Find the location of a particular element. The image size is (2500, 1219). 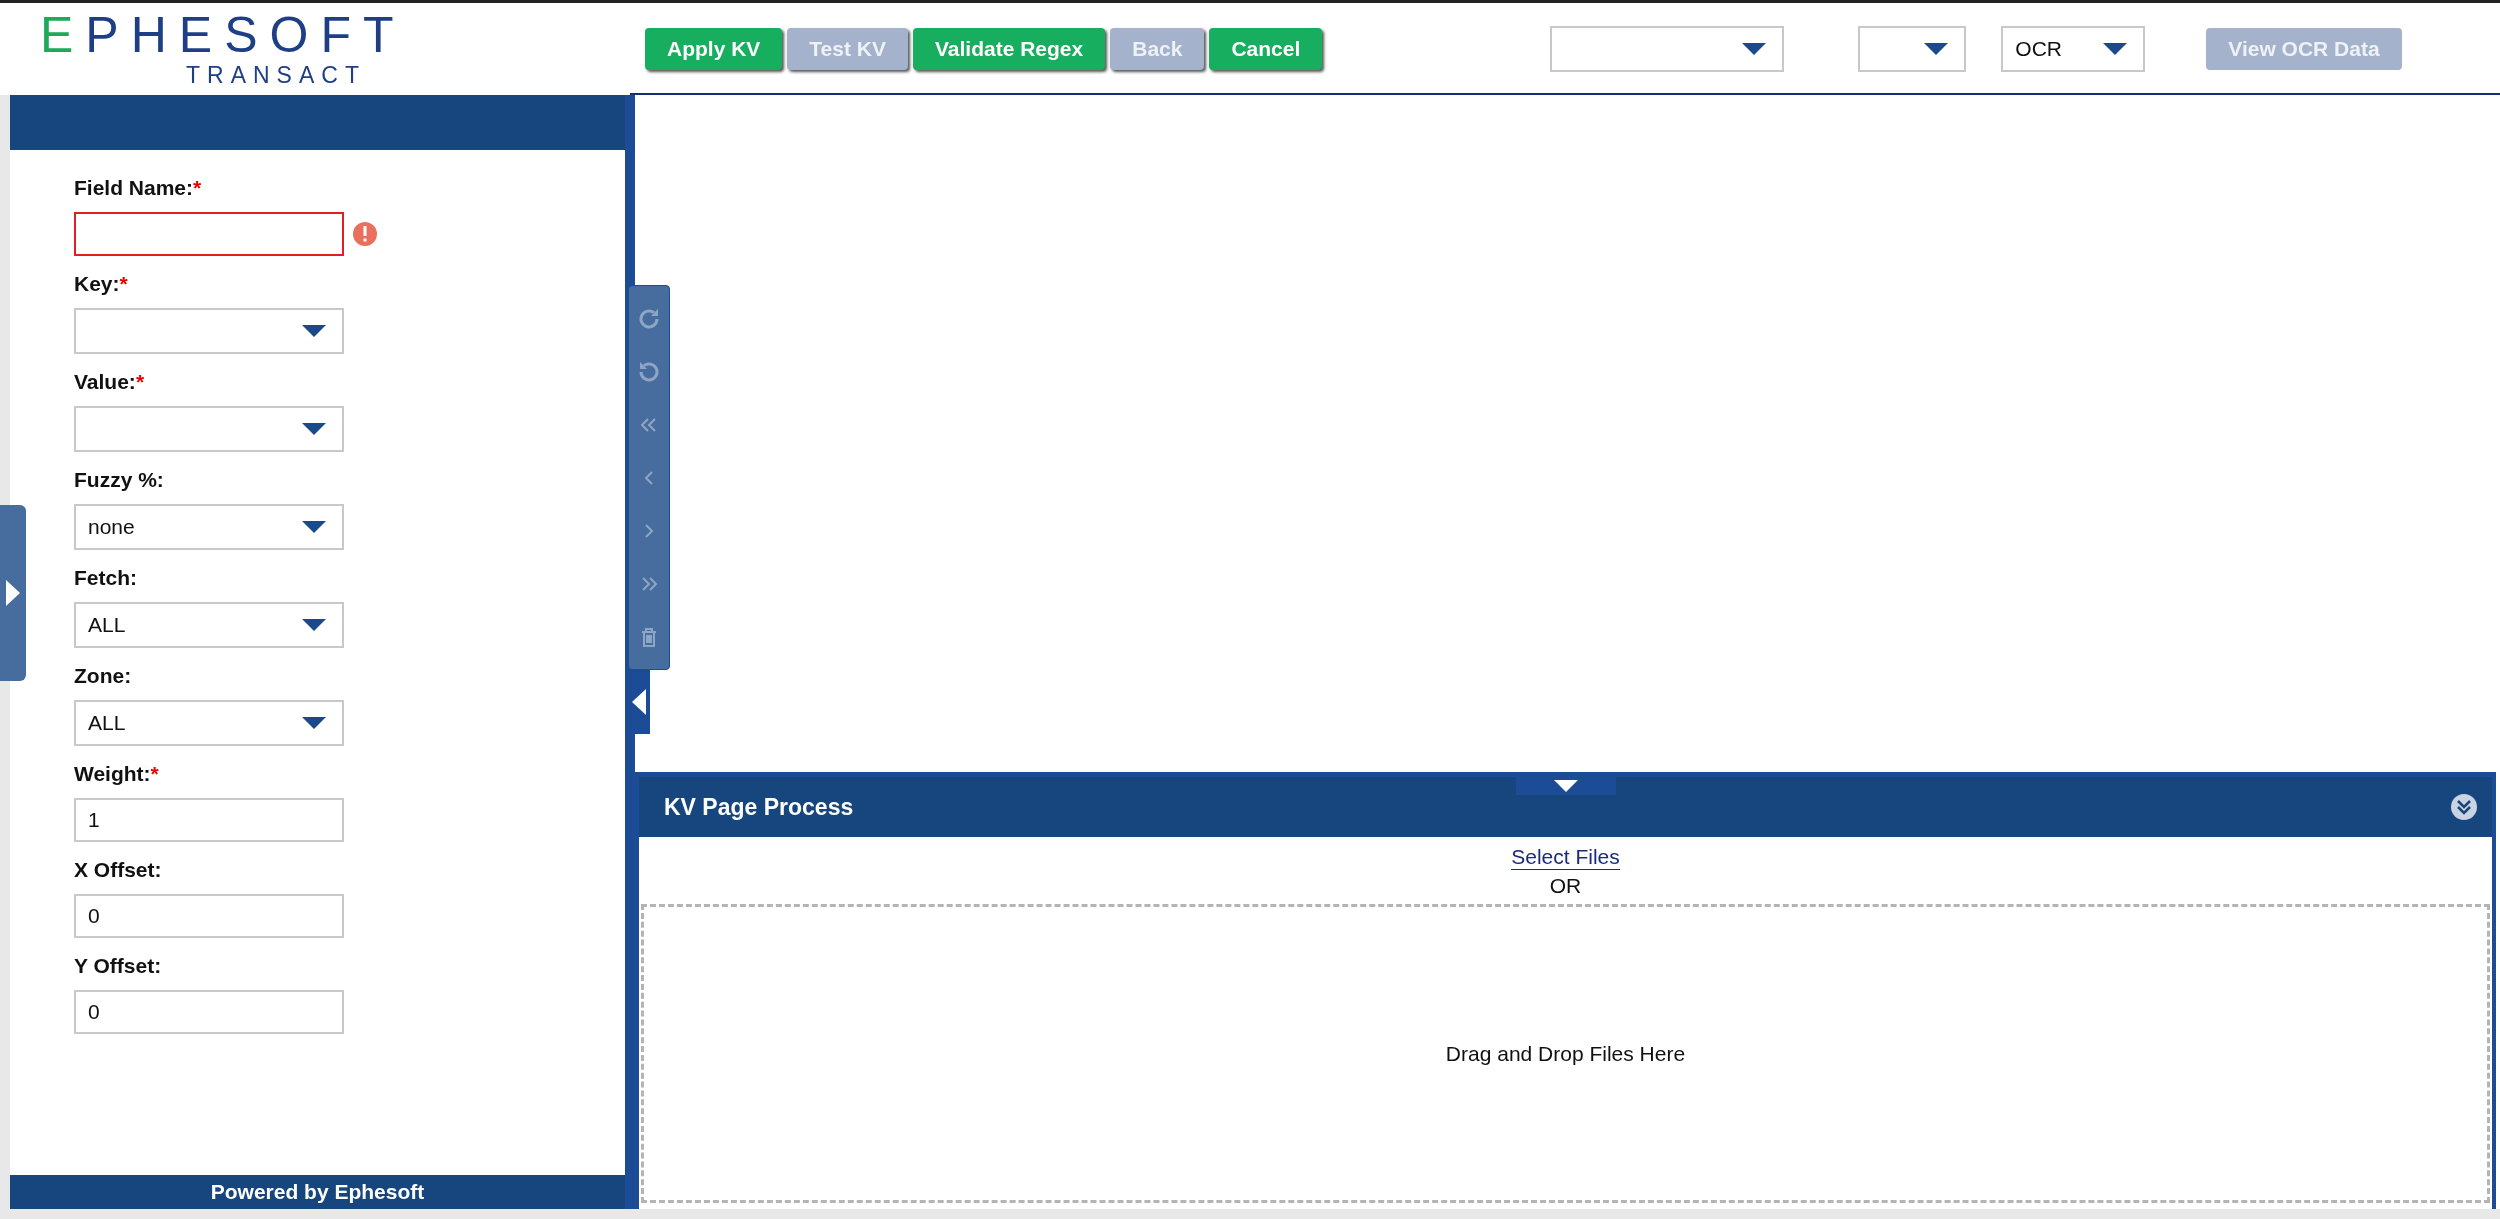

text-field is located at coordinates (209, 234).